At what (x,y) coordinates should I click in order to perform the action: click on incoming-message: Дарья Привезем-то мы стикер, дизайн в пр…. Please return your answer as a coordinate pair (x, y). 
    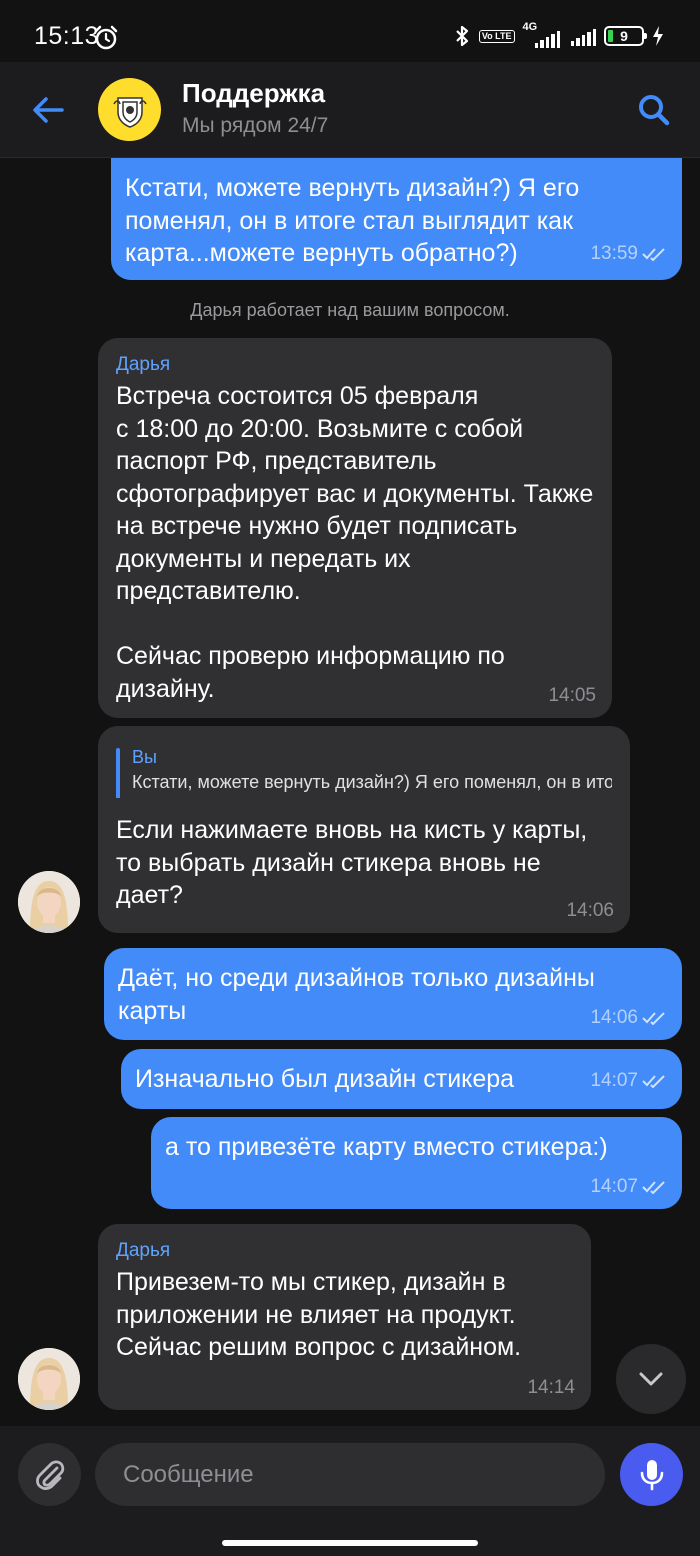
    Looking at the image, I should click on (344, 1317).